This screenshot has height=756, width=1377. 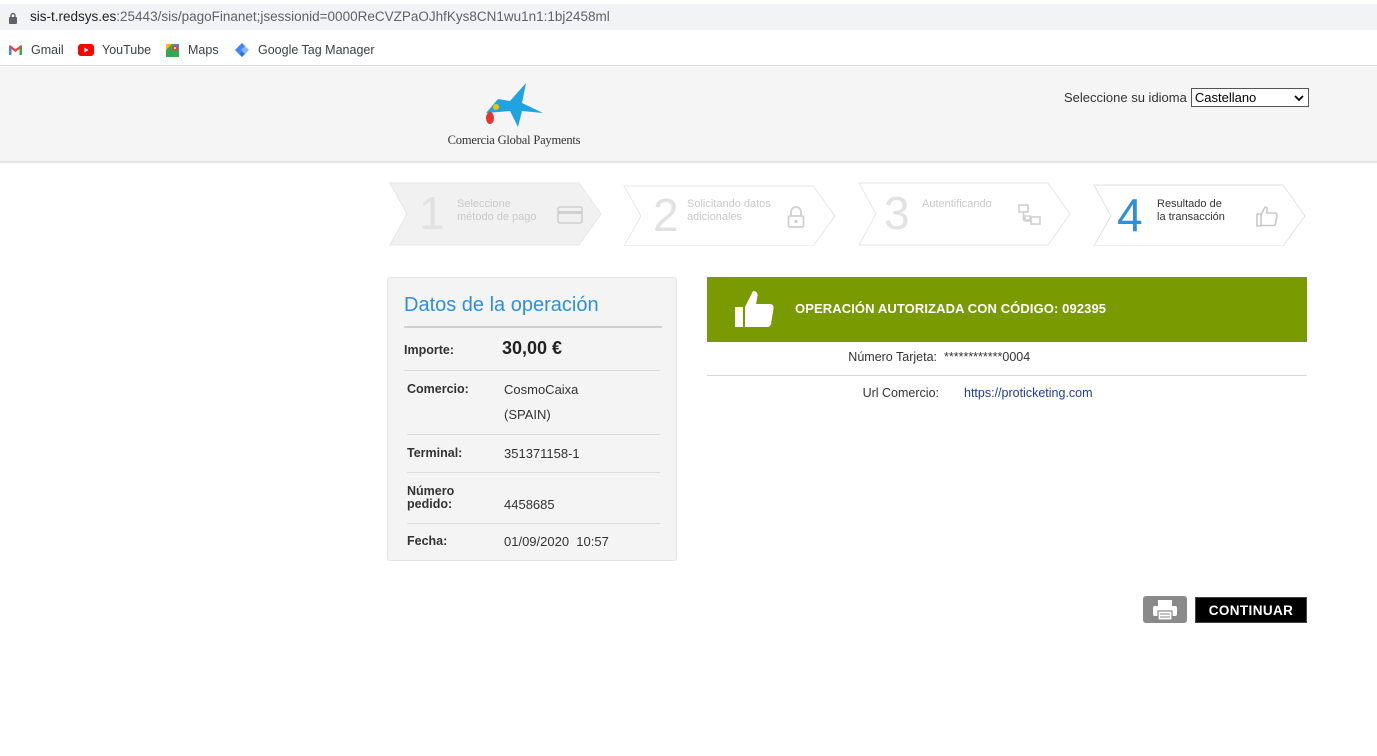 I want to click on merchant-name: CosmoCaixa, so click(x=541, y=389).